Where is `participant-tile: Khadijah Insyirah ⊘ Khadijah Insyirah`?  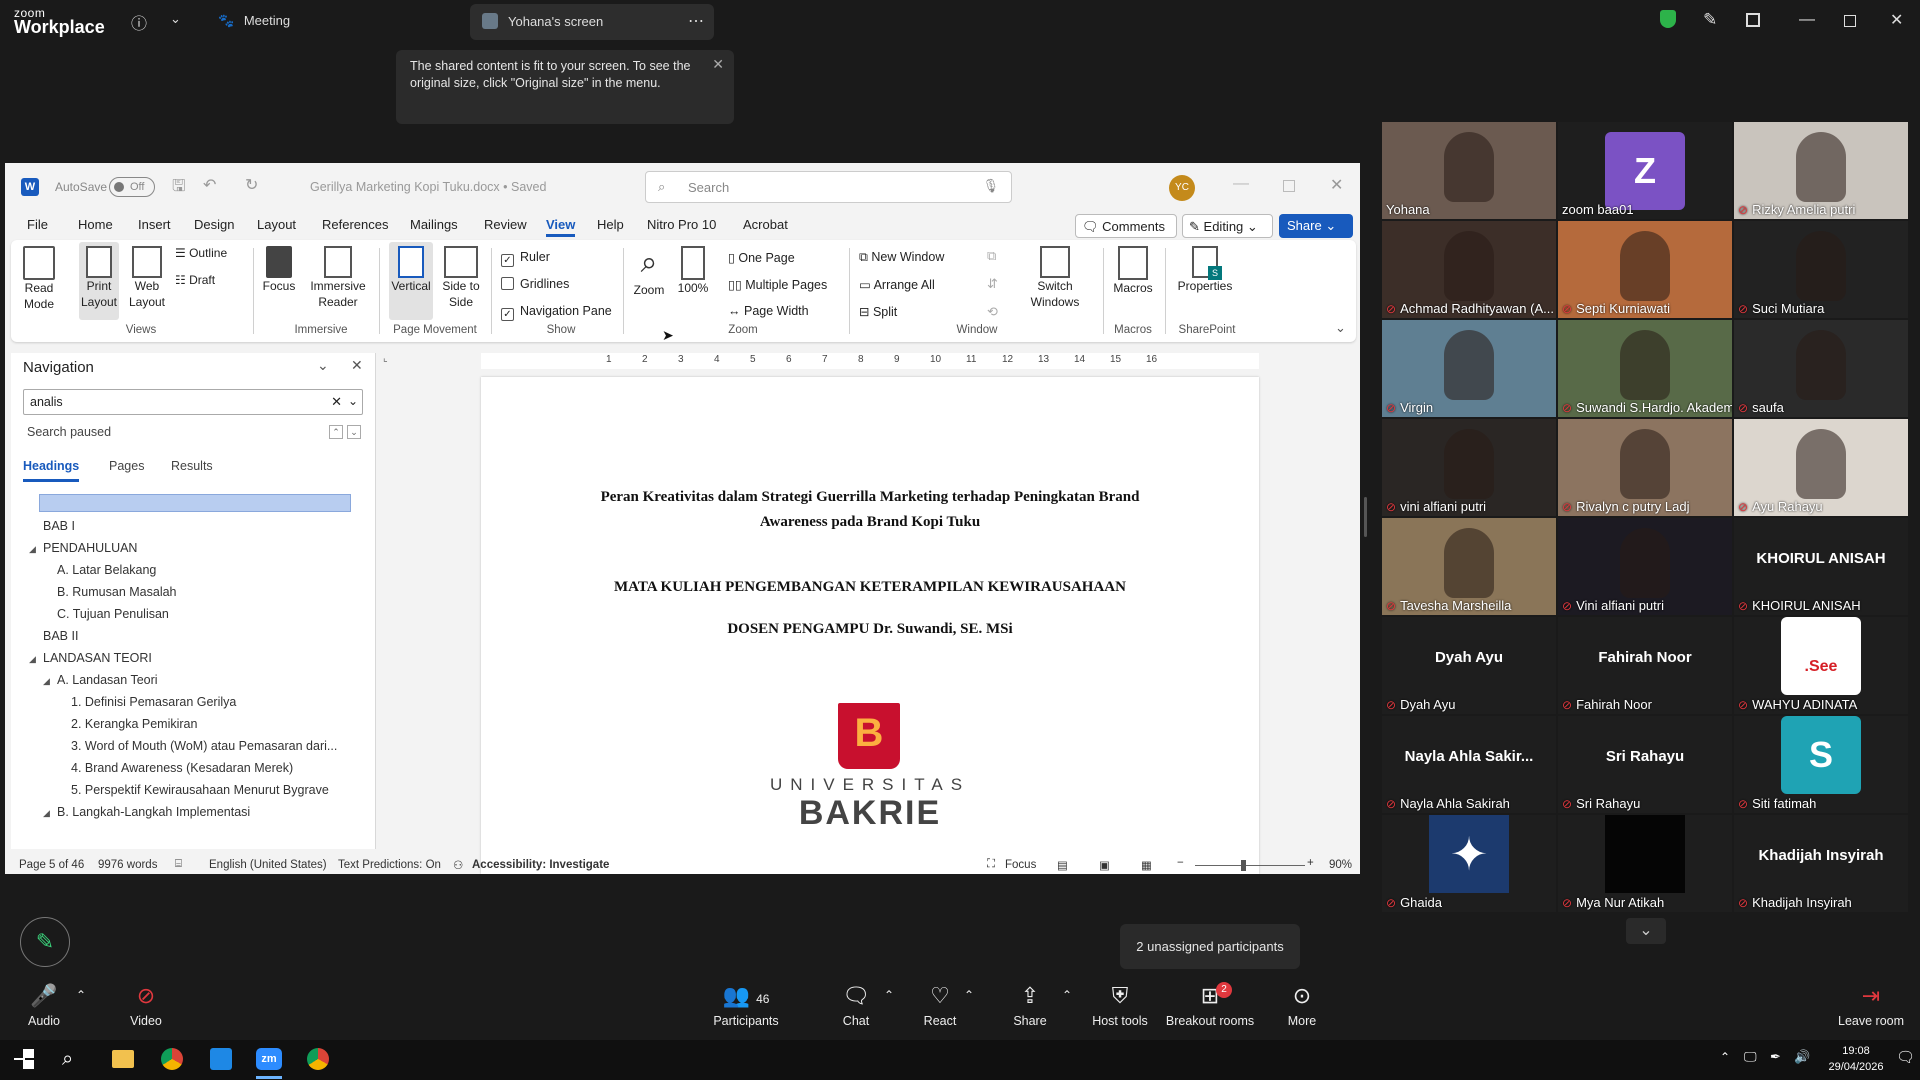 participant-tile: Khadijah Insyirah ⊘ Khadijah Insyirah is located at coordinates (1821, 863).